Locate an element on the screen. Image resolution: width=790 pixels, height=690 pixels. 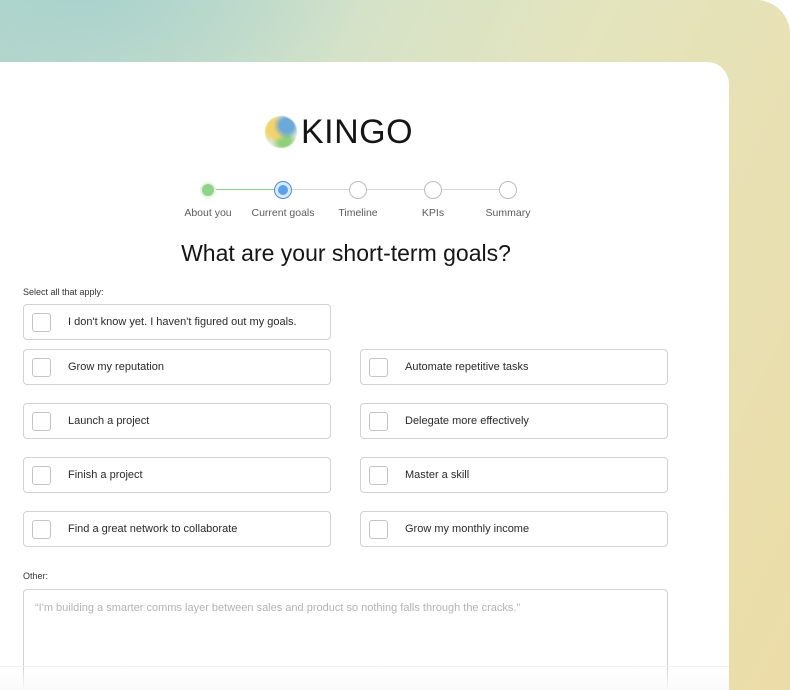
goal-option-delegate: Delegate more effectively is located at coordinates (514, 421).